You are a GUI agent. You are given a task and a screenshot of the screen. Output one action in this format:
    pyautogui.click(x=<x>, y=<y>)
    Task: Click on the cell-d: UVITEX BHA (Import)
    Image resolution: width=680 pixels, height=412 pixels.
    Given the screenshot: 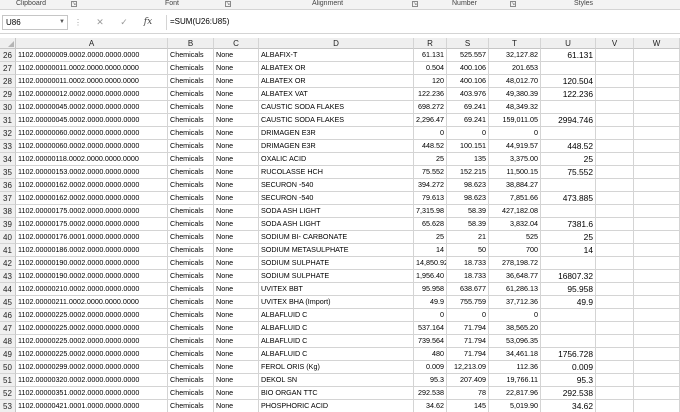 What is the action you would take?
    pyautogui.click(x=336, y=302)
    